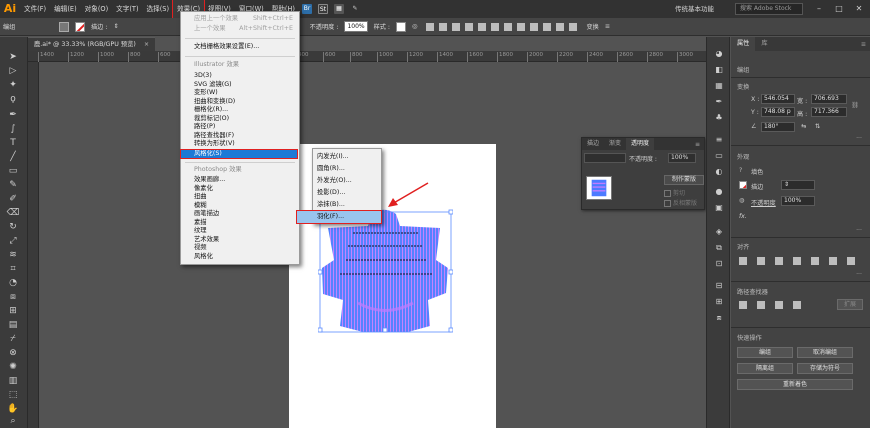 The image size is (870, 428). Describe the element at coordinates (385, 271) in the screenshot. I see `artwork-group` at that location.